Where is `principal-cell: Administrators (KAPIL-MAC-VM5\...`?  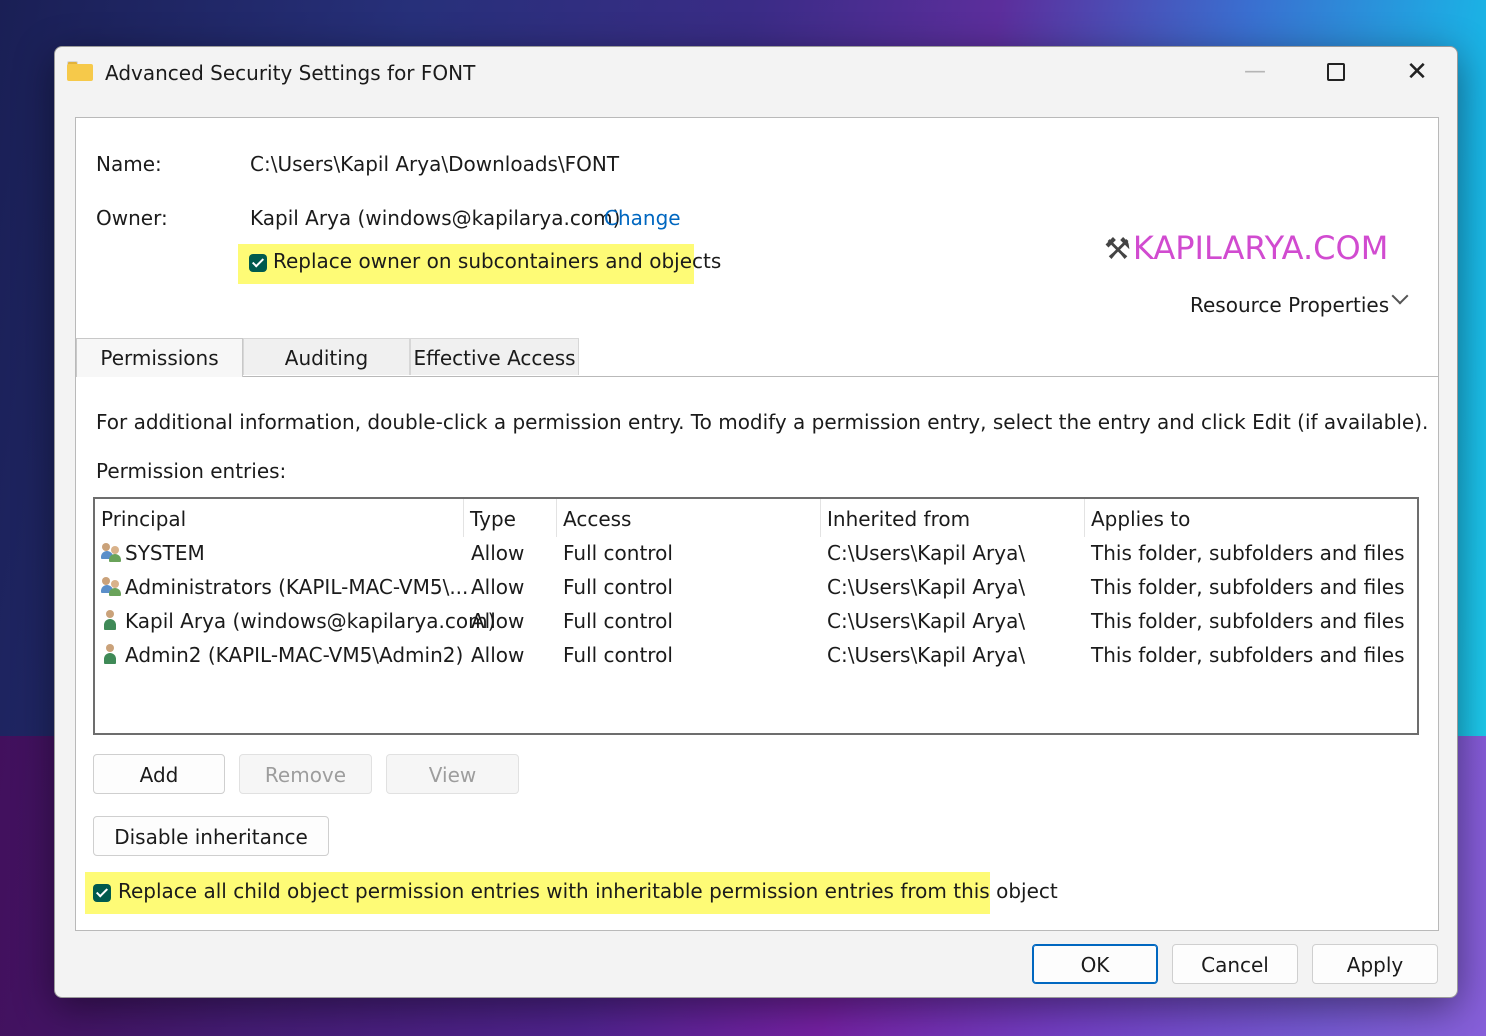 principal-cell: Administrators (KAPIL-MAC-VM5\... is located at coordinates (297, 587).